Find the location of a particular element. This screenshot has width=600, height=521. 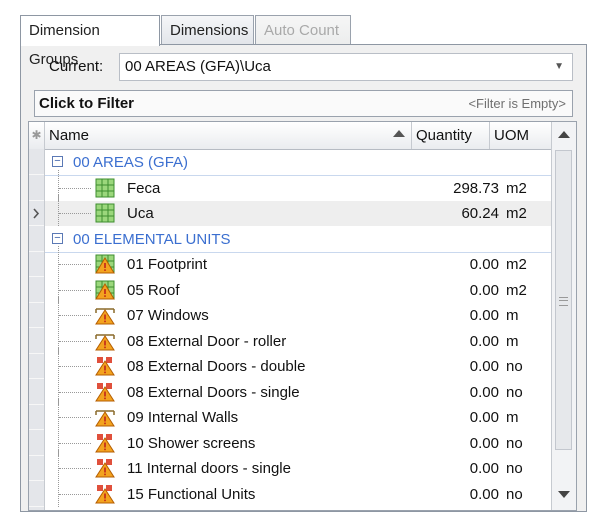

group-label: 00 AREAS (GFA) is located at coordinates (131, 162).